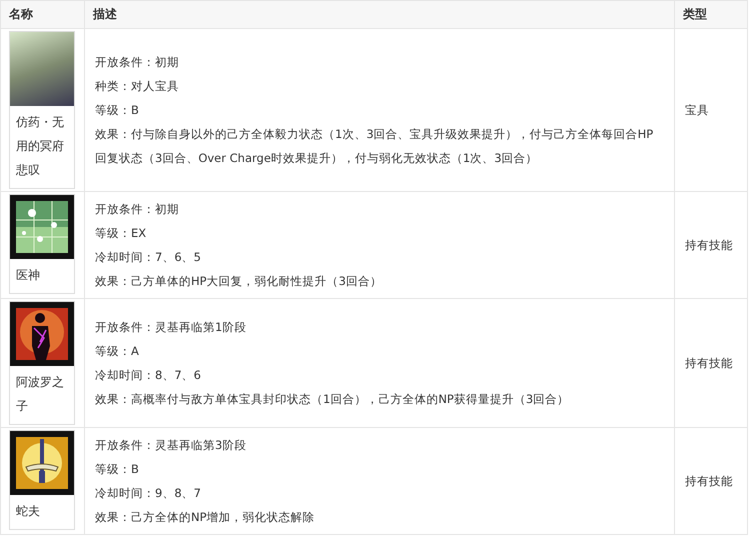  What do you see at coordinates (42, 334) in the screenshot?
I see `figure-icon` at bounding box center [42, 334].